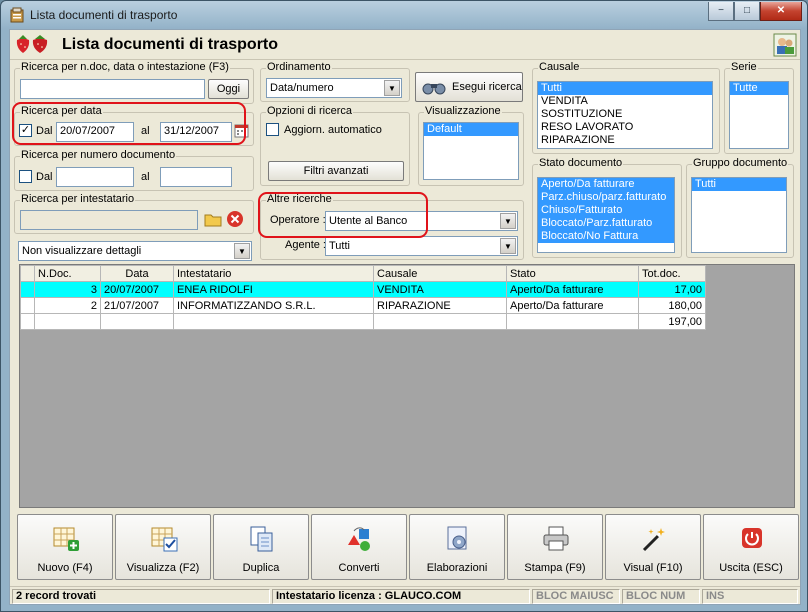 Image resolution: width=808 pixels, height=612 pixels. Describe the element at coordinates (65, 568) in the screenshot. I see `new-button-label: Nuovo (F4)` at that location.